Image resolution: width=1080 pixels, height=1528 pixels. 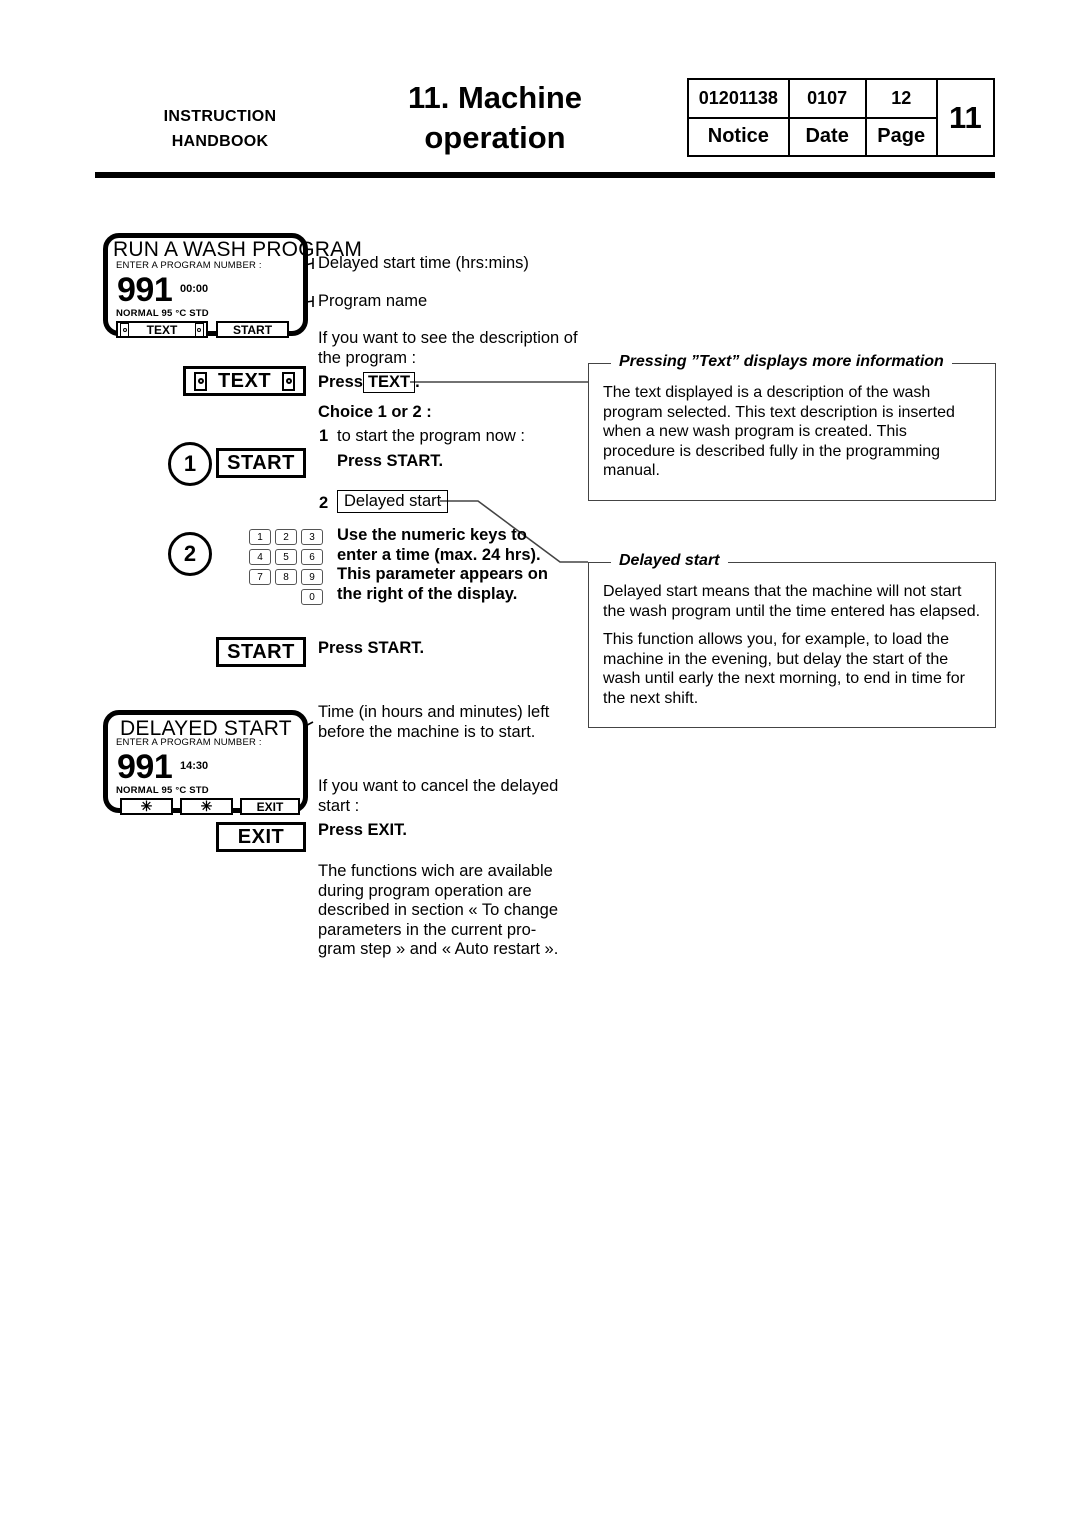 I want to click on step-marker-1-number: 1, so click(x=190, y=463).